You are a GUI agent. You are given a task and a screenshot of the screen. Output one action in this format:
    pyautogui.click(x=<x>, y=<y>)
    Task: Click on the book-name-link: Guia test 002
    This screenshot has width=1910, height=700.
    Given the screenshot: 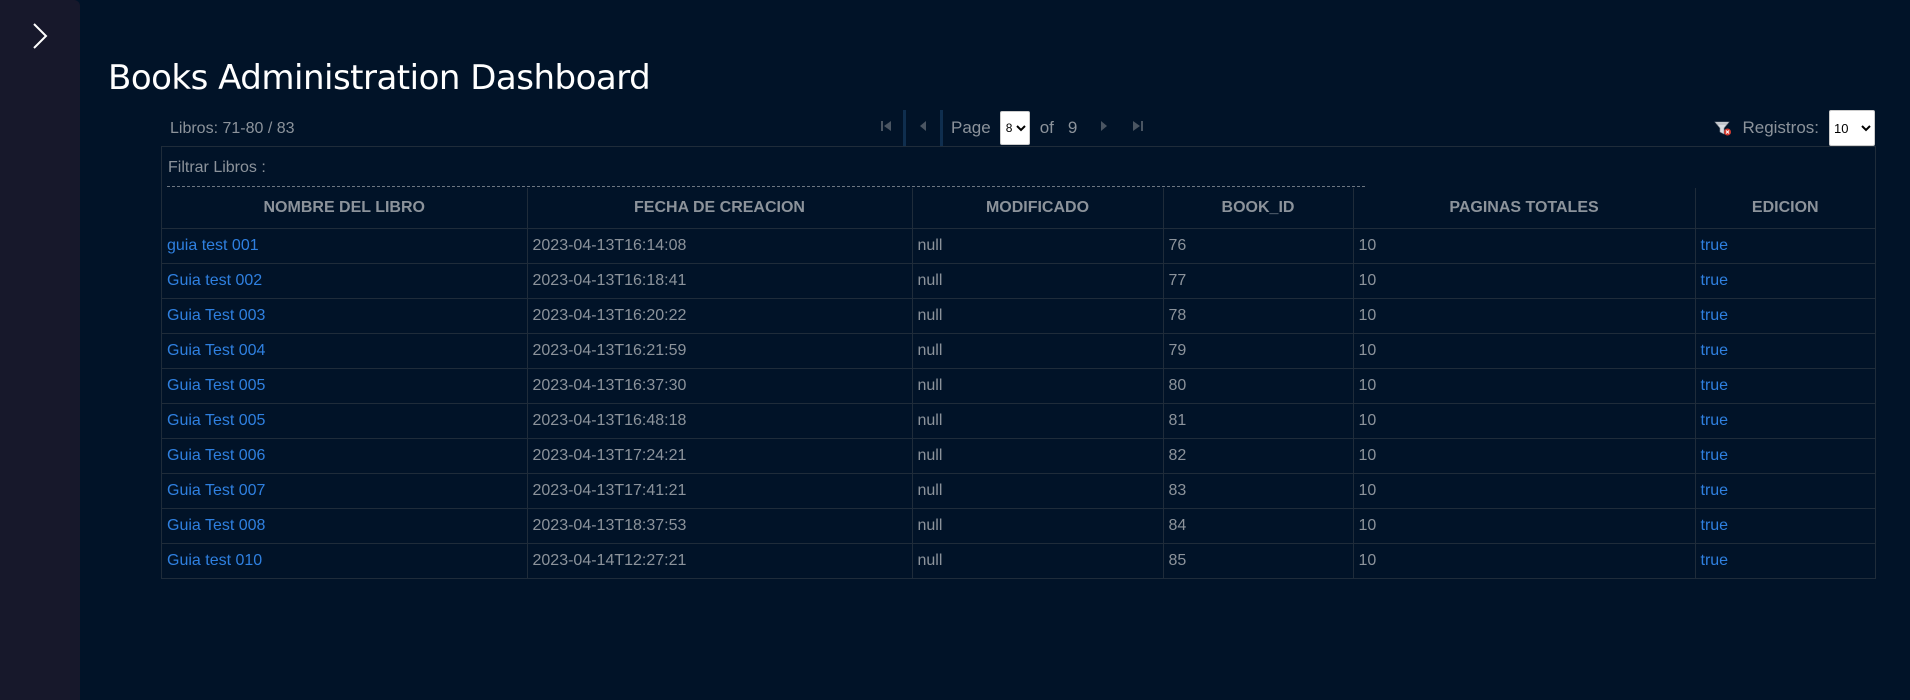 What is the action you would take?
    pyautogui.click(x=214, y=280)
    